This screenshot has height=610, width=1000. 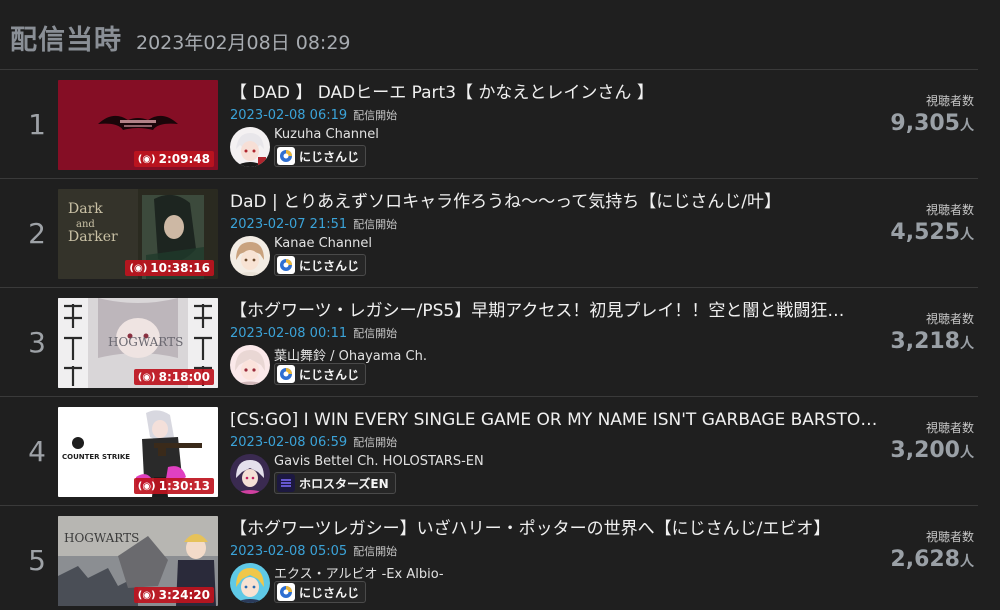 What do you see at coordinates (925, 123) in the screenshot?
I see `viewer-count: 9,305` at bounding box center [925, 123].